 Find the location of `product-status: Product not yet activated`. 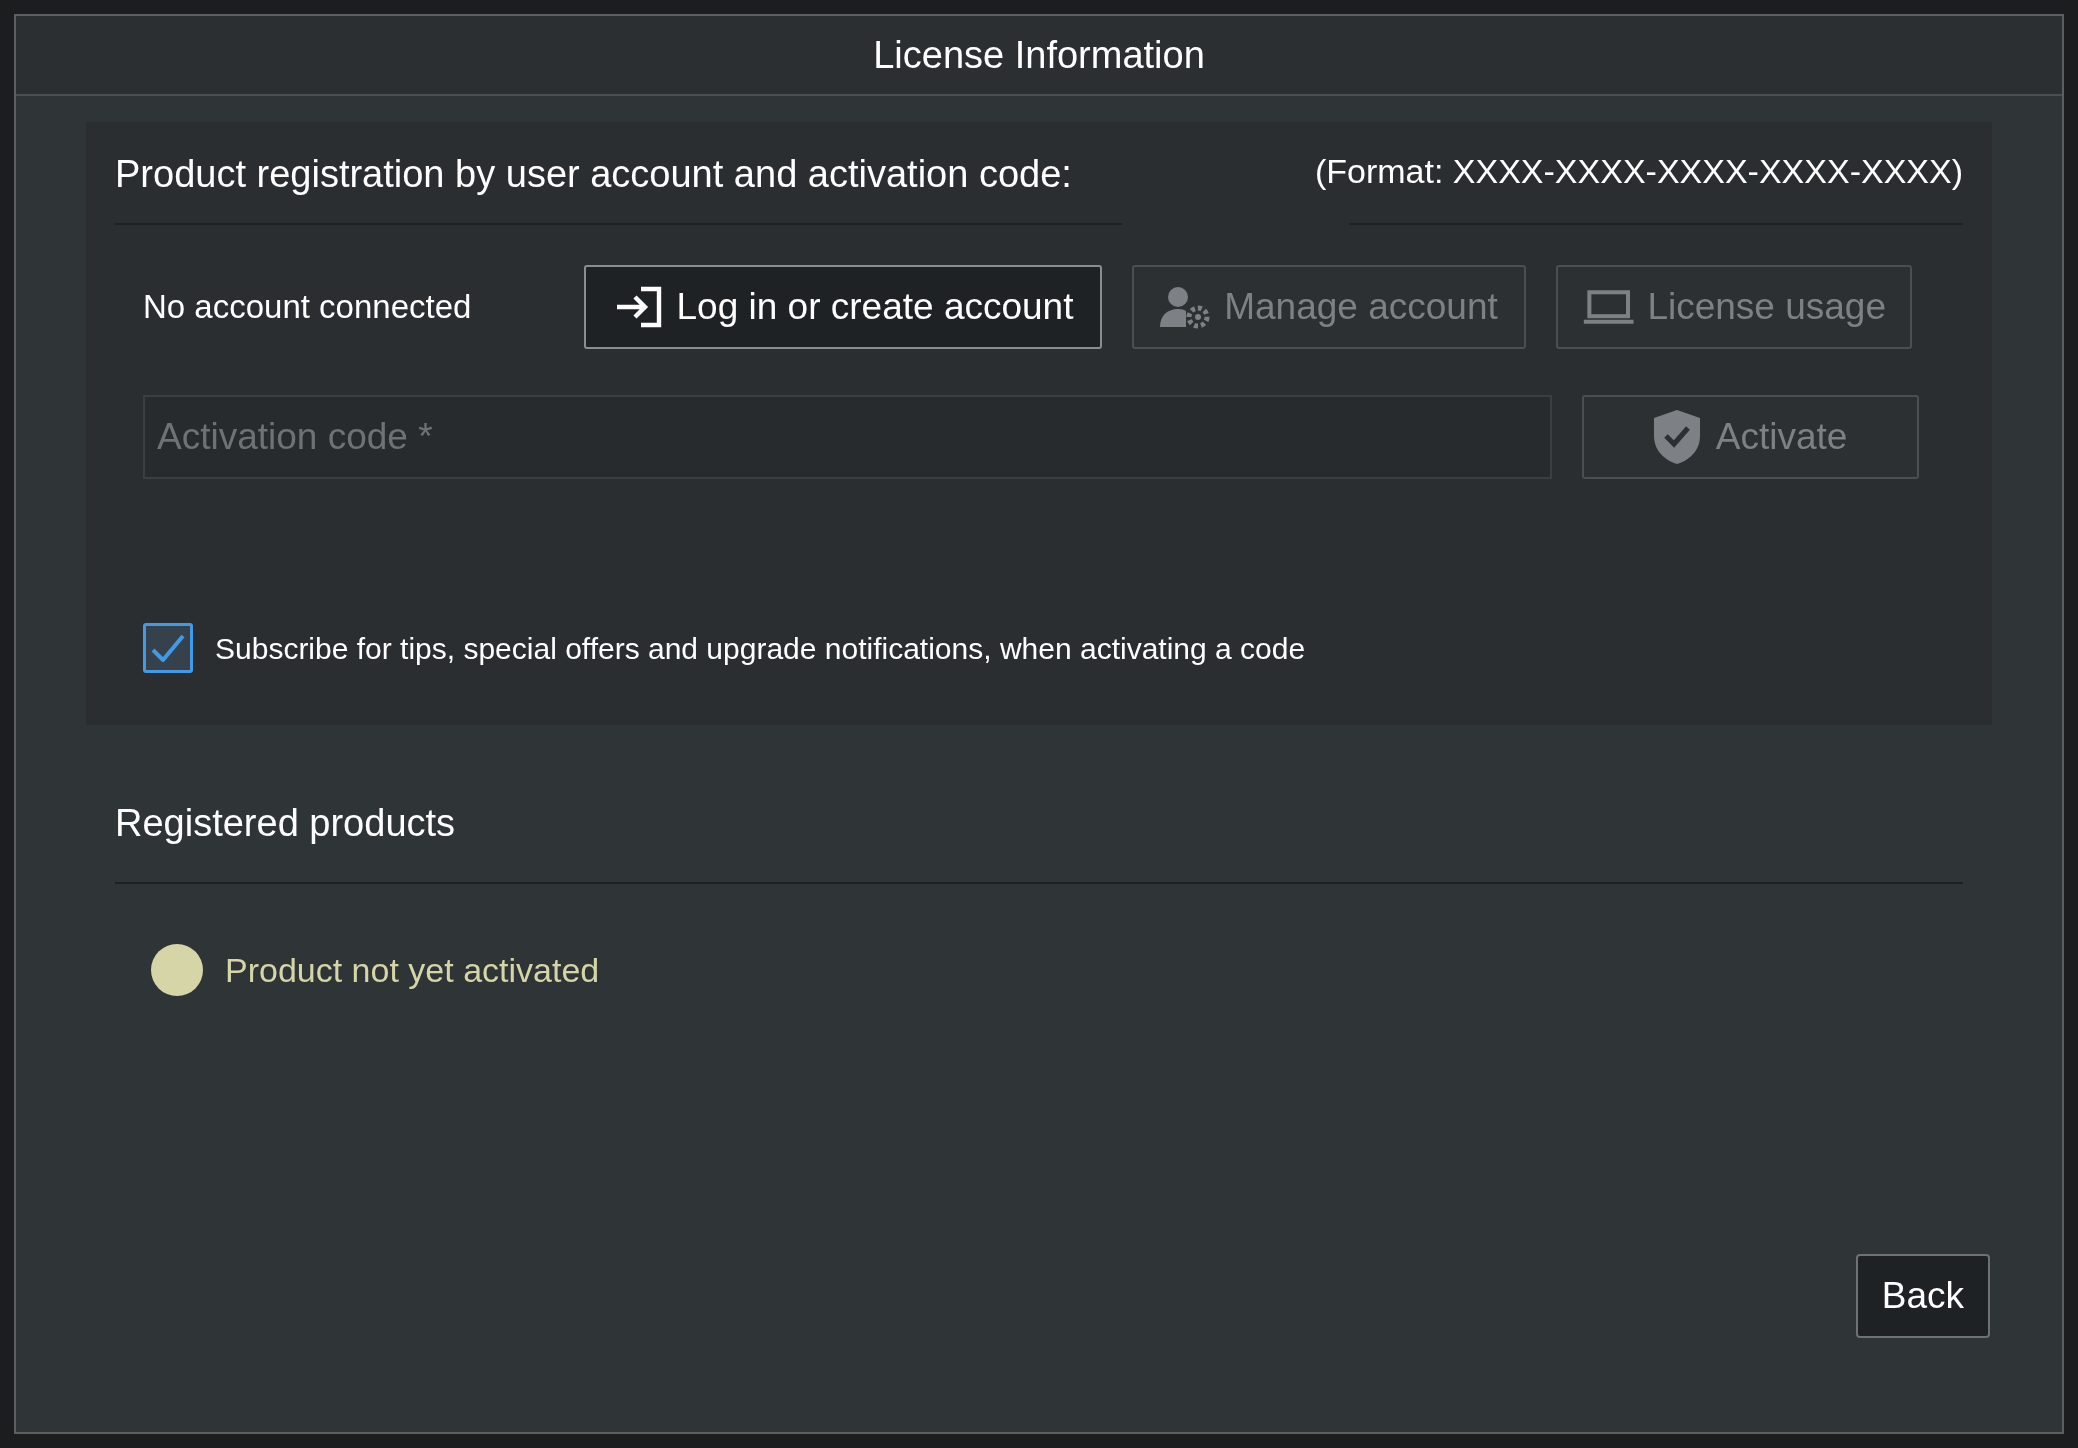

product-status: Product not yet activated is located at coordinates (412, 970).